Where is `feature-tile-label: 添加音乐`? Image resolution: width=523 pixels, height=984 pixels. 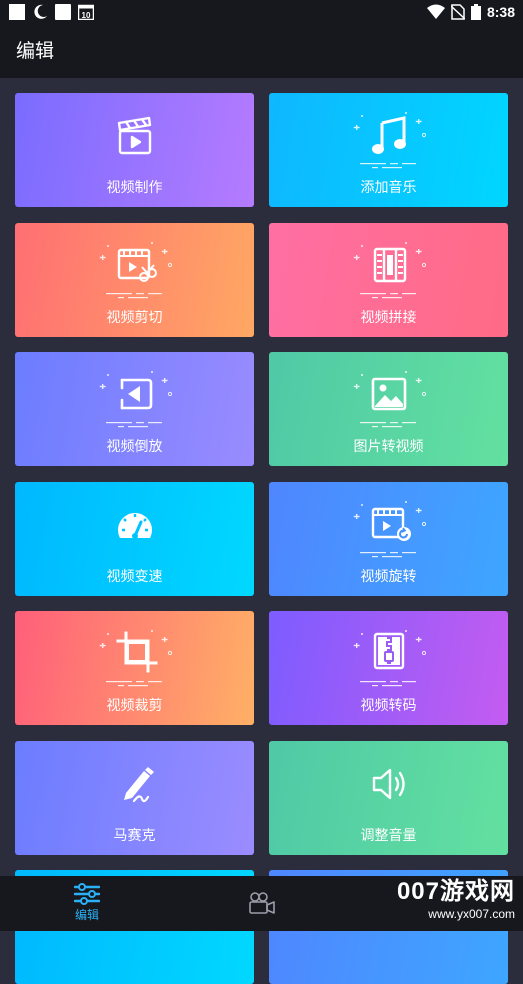
feature-tile-label: 添加音乐 is located at coordinates (388, 188).